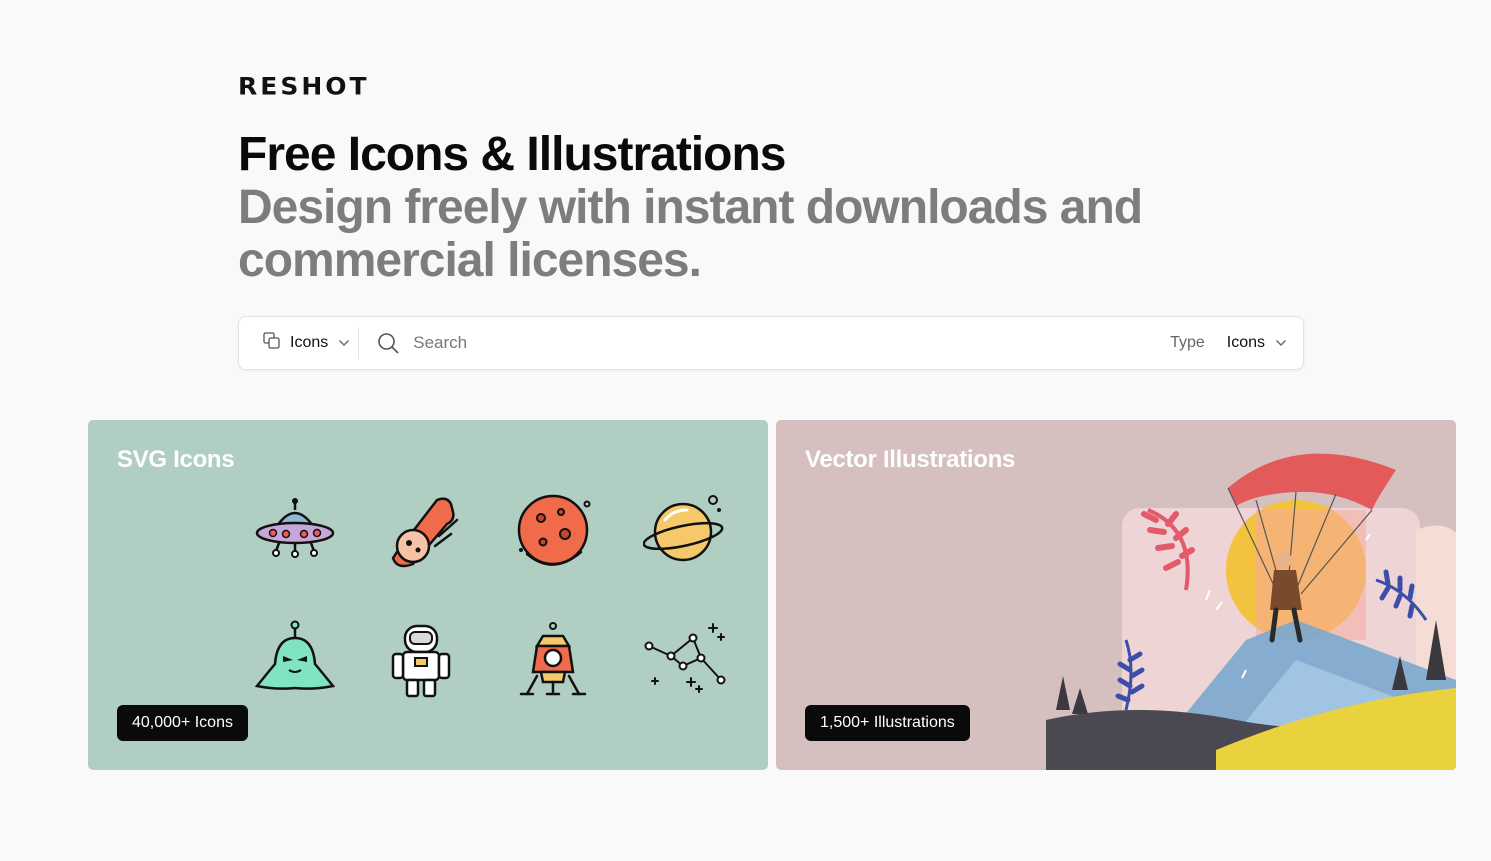 The width and height of the screenshot is (1491, 861). What do you see at coordinates (512, 154) in the screenshot?
I see `page-title: Free Icons & Illustrations` at bounding box center [512, 154].